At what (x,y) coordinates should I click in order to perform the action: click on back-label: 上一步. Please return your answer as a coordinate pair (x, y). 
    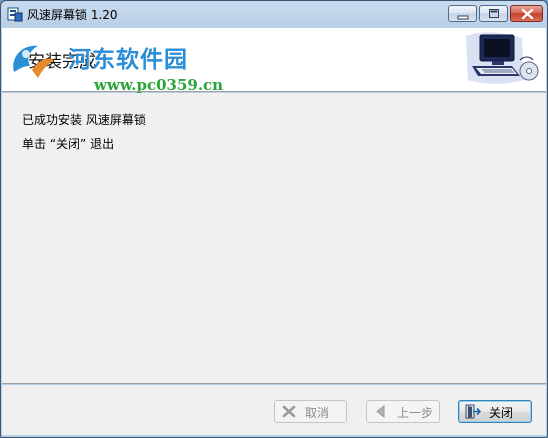
    Looking at the image, I should click on (415, 413).